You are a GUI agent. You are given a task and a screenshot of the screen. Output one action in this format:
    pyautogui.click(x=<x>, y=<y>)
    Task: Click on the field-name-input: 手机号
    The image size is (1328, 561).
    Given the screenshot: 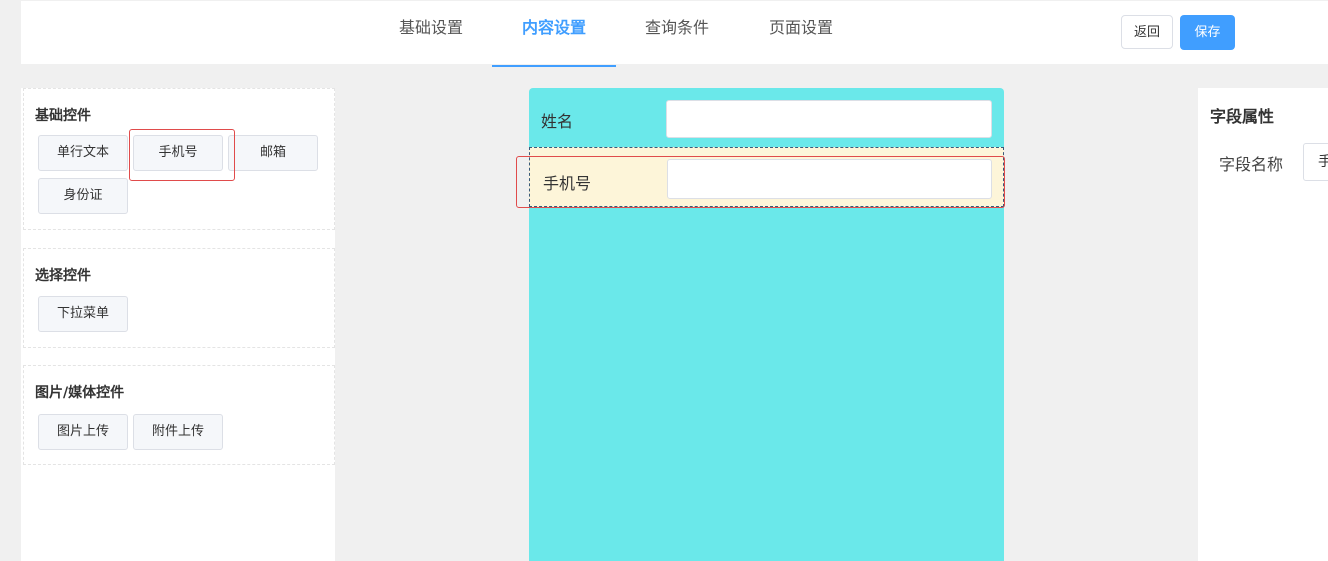 What is the action you would take?
    pyautogui.click(x=1315, y=162)
    